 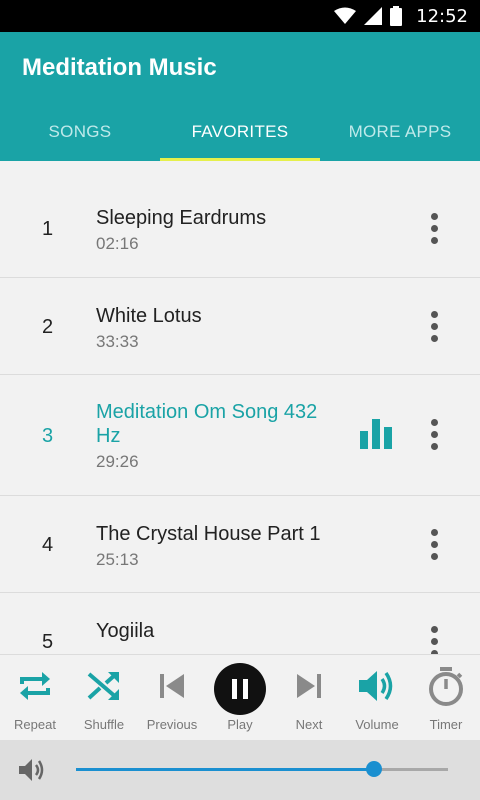 I want to click on song-duration: 33:33, so click(x=117, y=341).